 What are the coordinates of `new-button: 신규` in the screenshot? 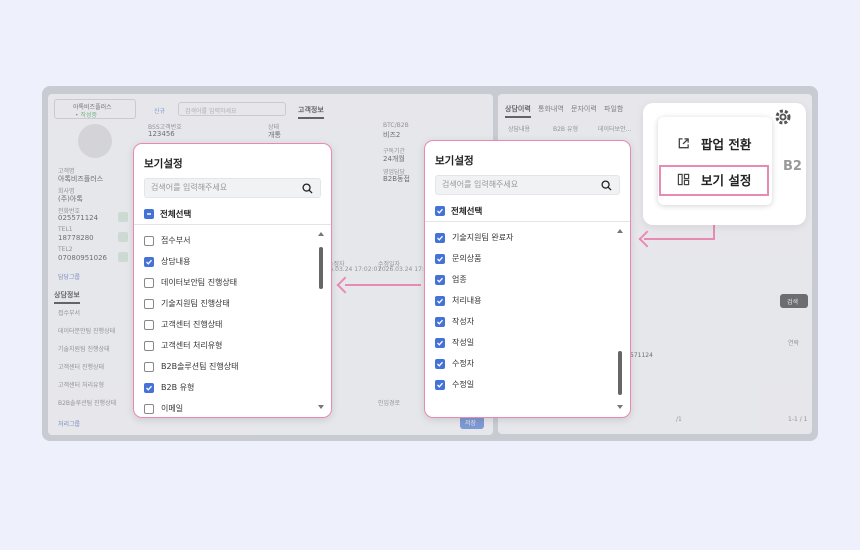 It's located at (159, 110).